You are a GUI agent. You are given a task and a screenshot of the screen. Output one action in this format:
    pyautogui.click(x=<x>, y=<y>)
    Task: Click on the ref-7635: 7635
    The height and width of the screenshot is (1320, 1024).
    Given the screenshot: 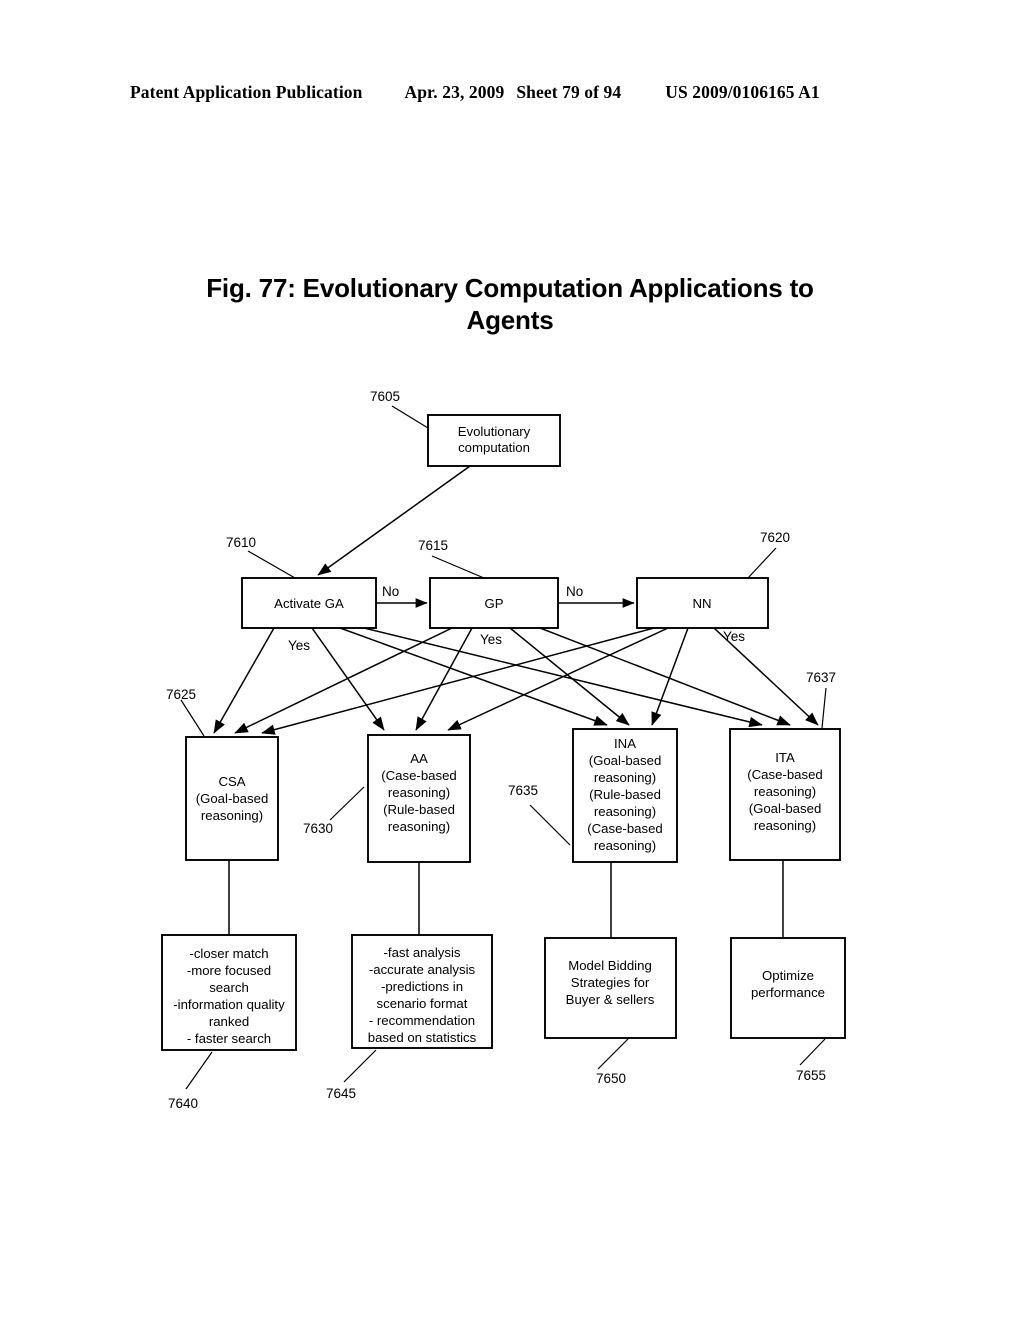 What is the action you would take?
    pyautogui.click(x=523, y=790)
    